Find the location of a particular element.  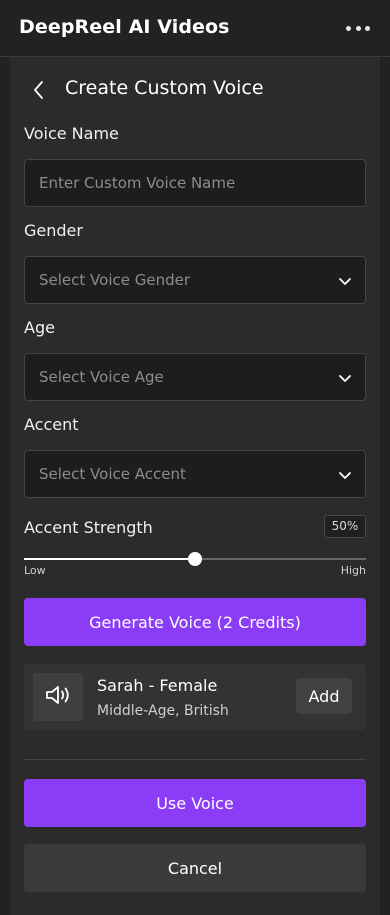

age-select: Select Voice Age is located at coordinates (195, 377).